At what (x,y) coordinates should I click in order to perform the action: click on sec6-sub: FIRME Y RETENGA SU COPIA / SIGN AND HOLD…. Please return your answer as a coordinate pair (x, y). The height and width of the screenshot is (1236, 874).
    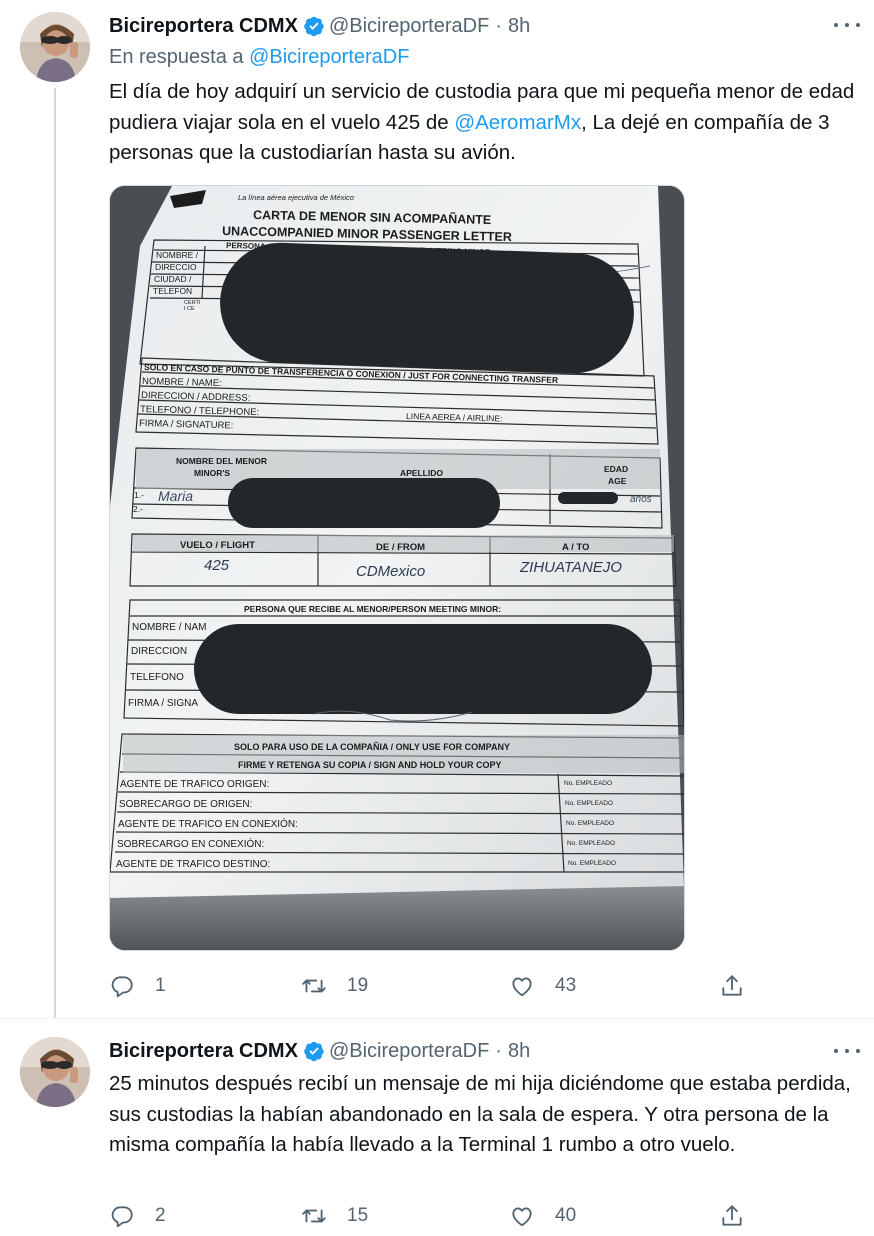
    Looking at the image, I should click on (370, 765).